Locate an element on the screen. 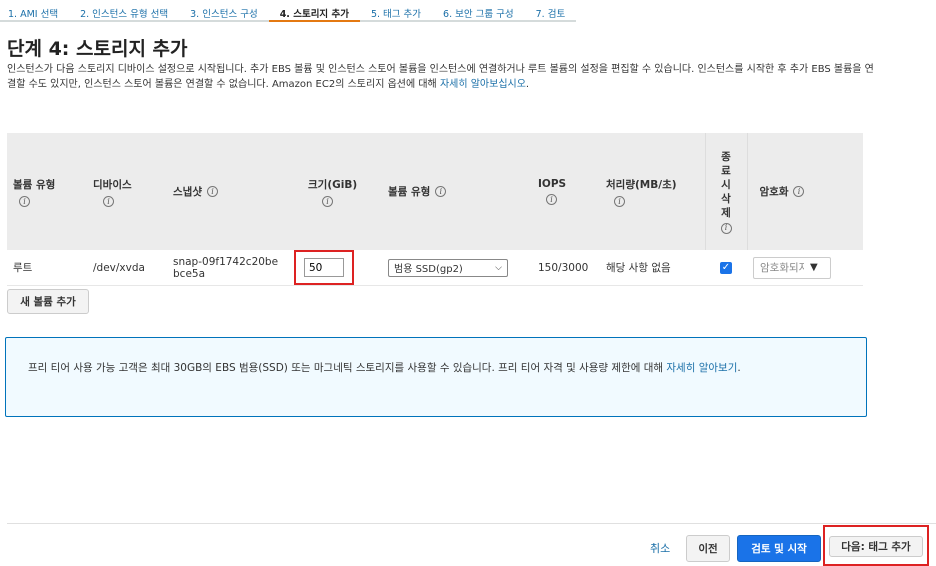 The image size is (936, 566). header-size: 크기(GiB) i is located at coordinates (342, 191).